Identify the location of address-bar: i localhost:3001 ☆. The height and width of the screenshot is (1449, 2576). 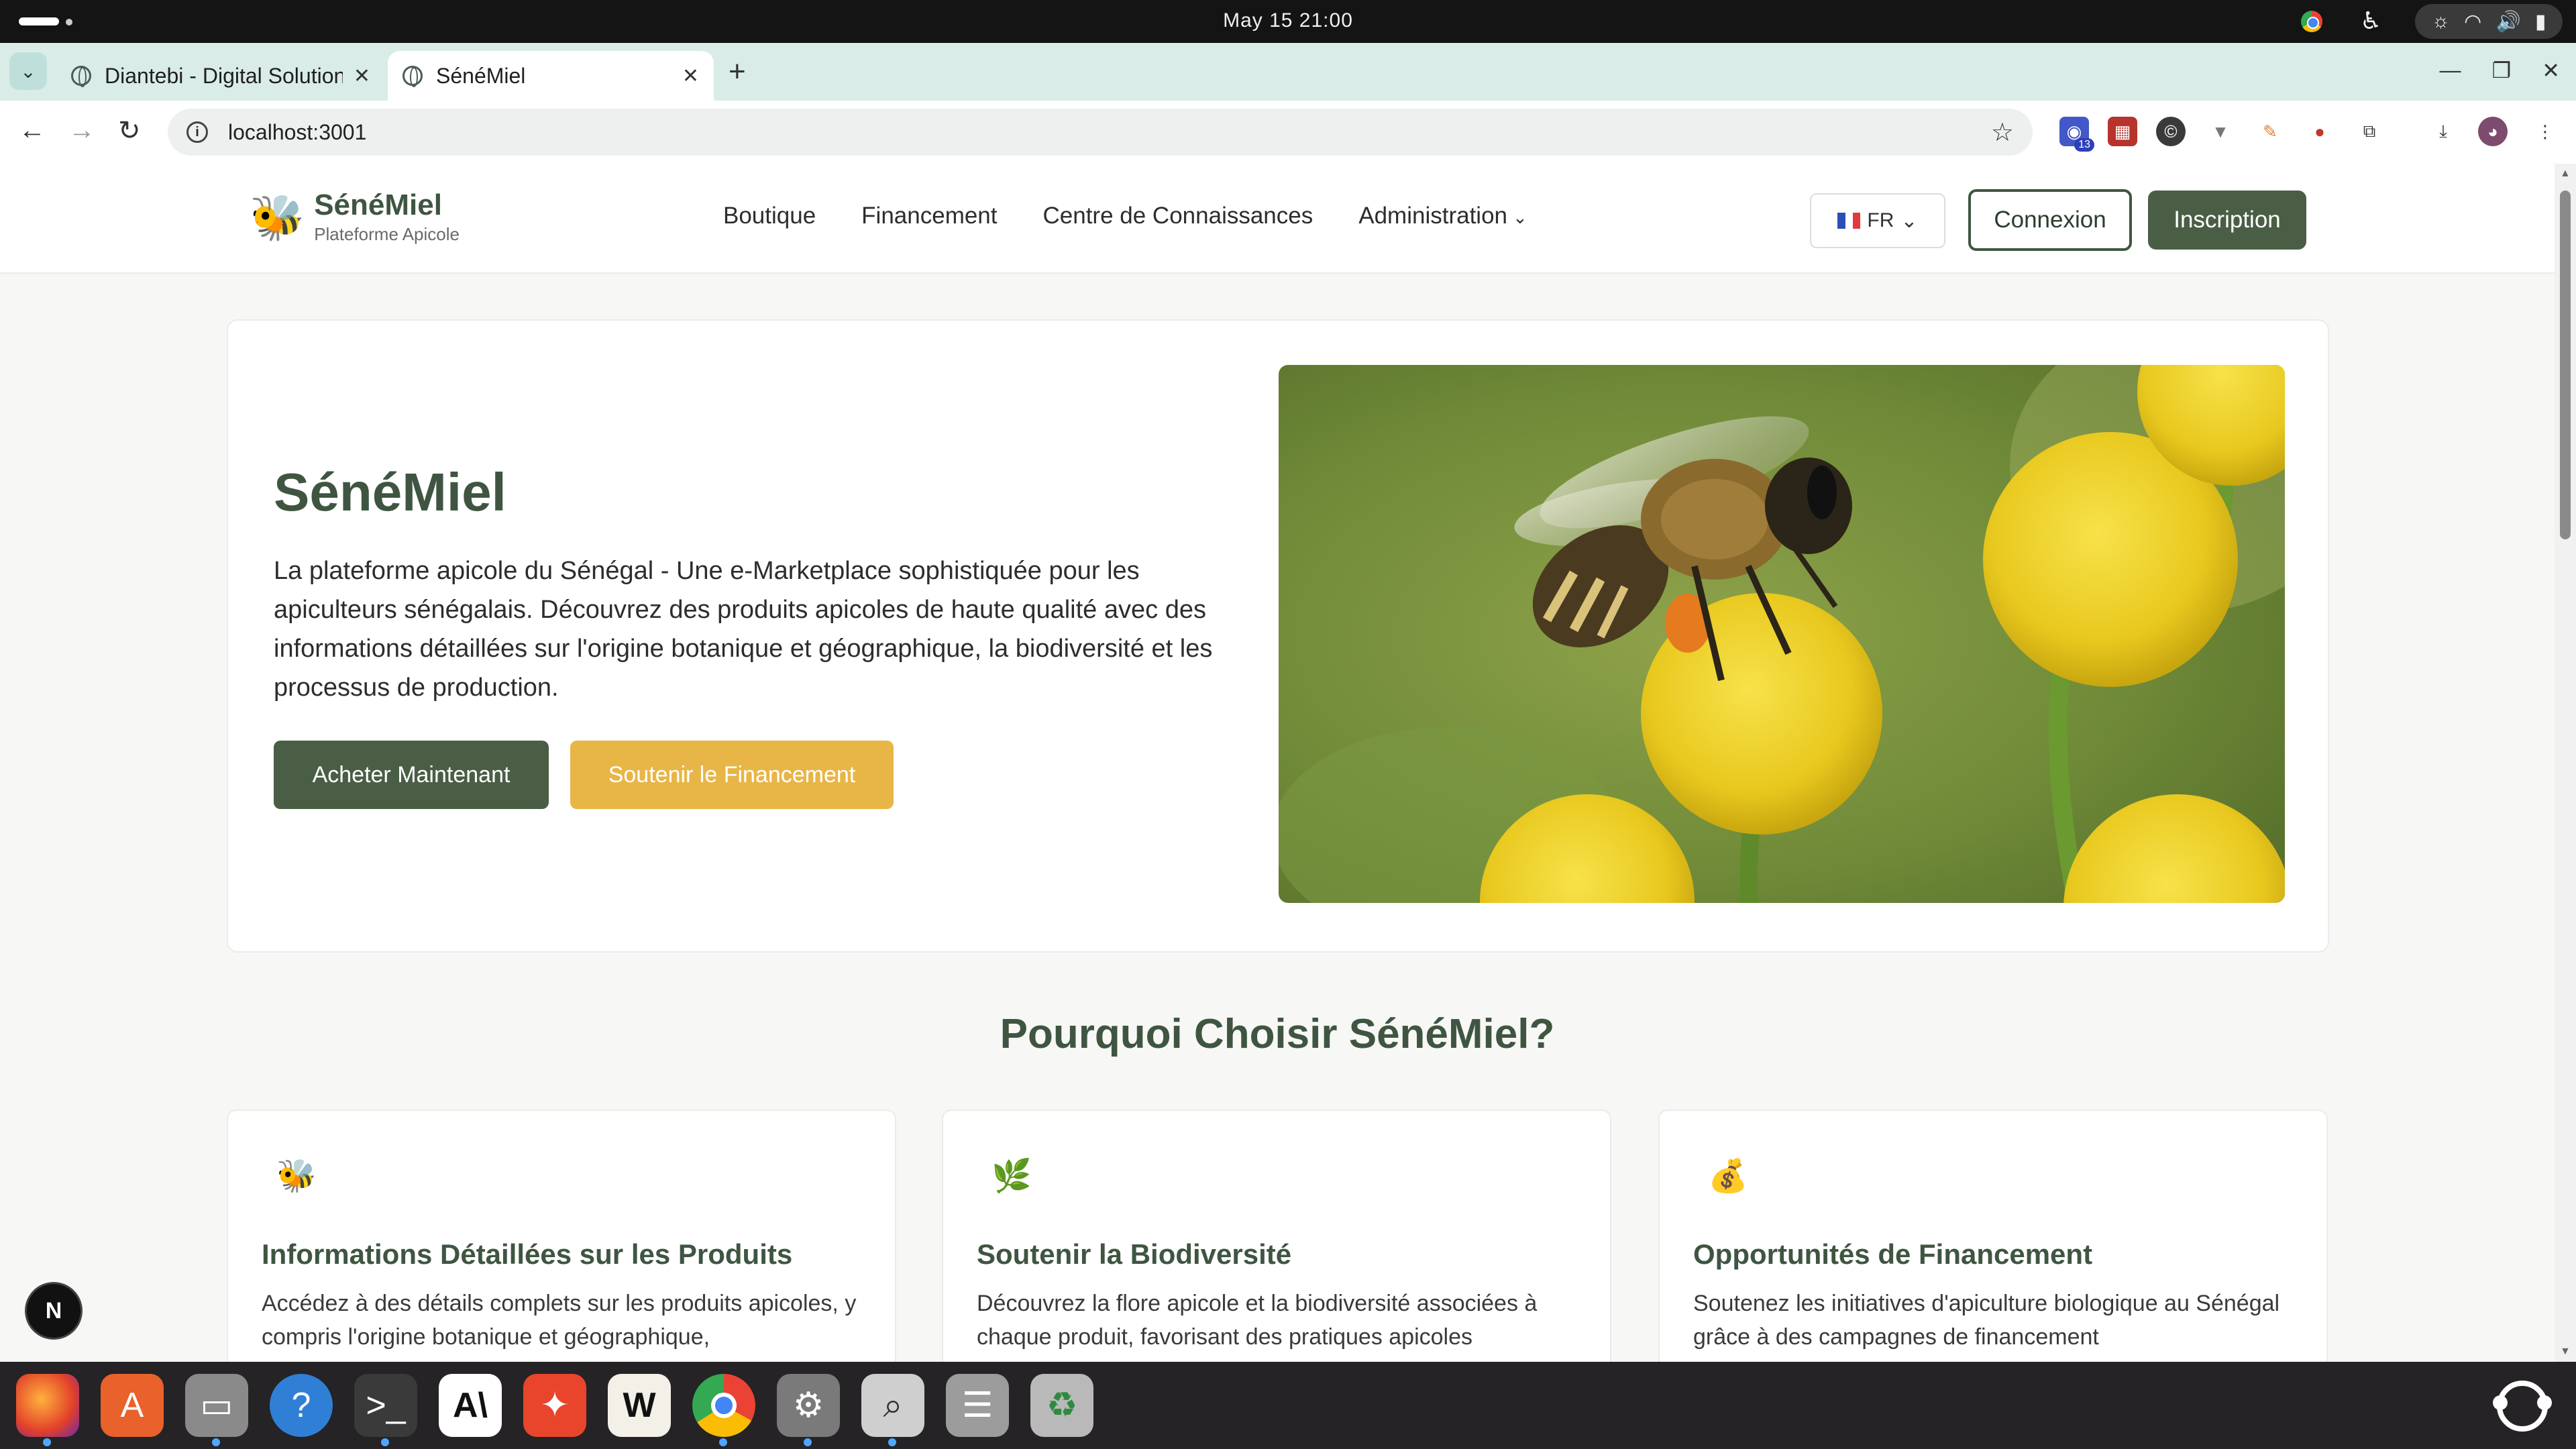
(1100, 132).